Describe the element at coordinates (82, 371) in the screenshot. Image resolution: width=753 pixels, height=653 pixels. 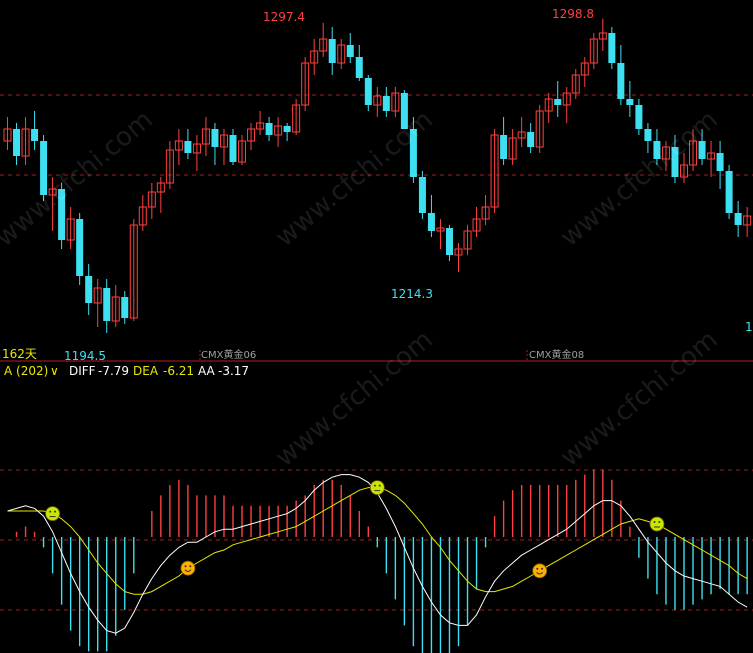
I see `diff-label: DIFF` at that location.